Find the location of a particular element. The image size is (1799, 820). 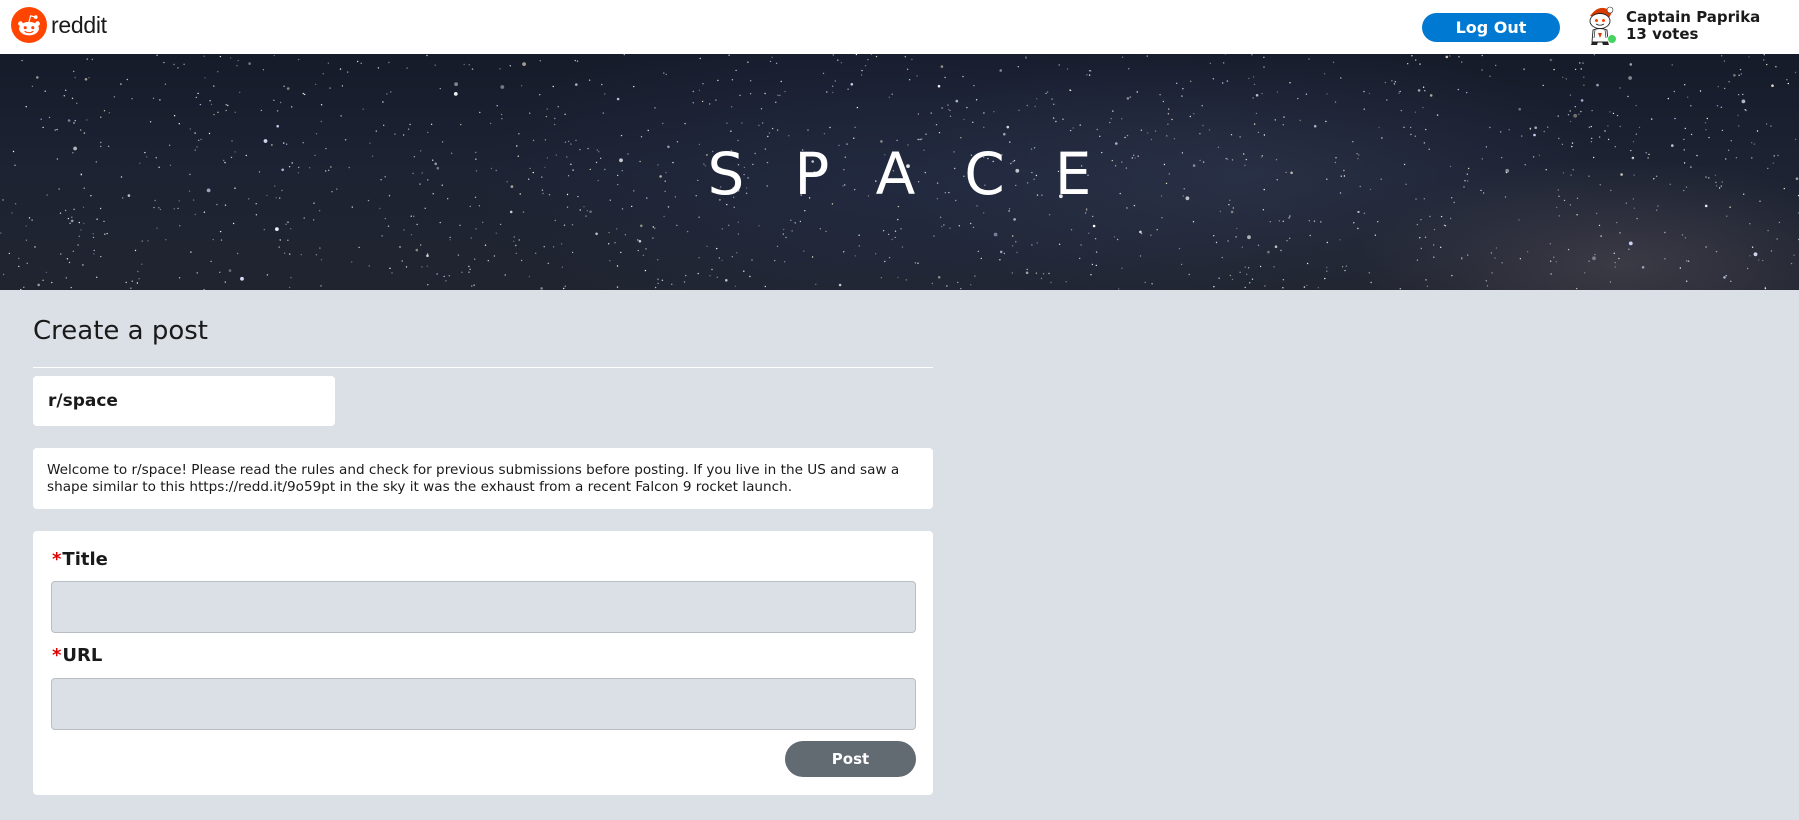

community-selector: r/space is located at coordinates (184, 401).